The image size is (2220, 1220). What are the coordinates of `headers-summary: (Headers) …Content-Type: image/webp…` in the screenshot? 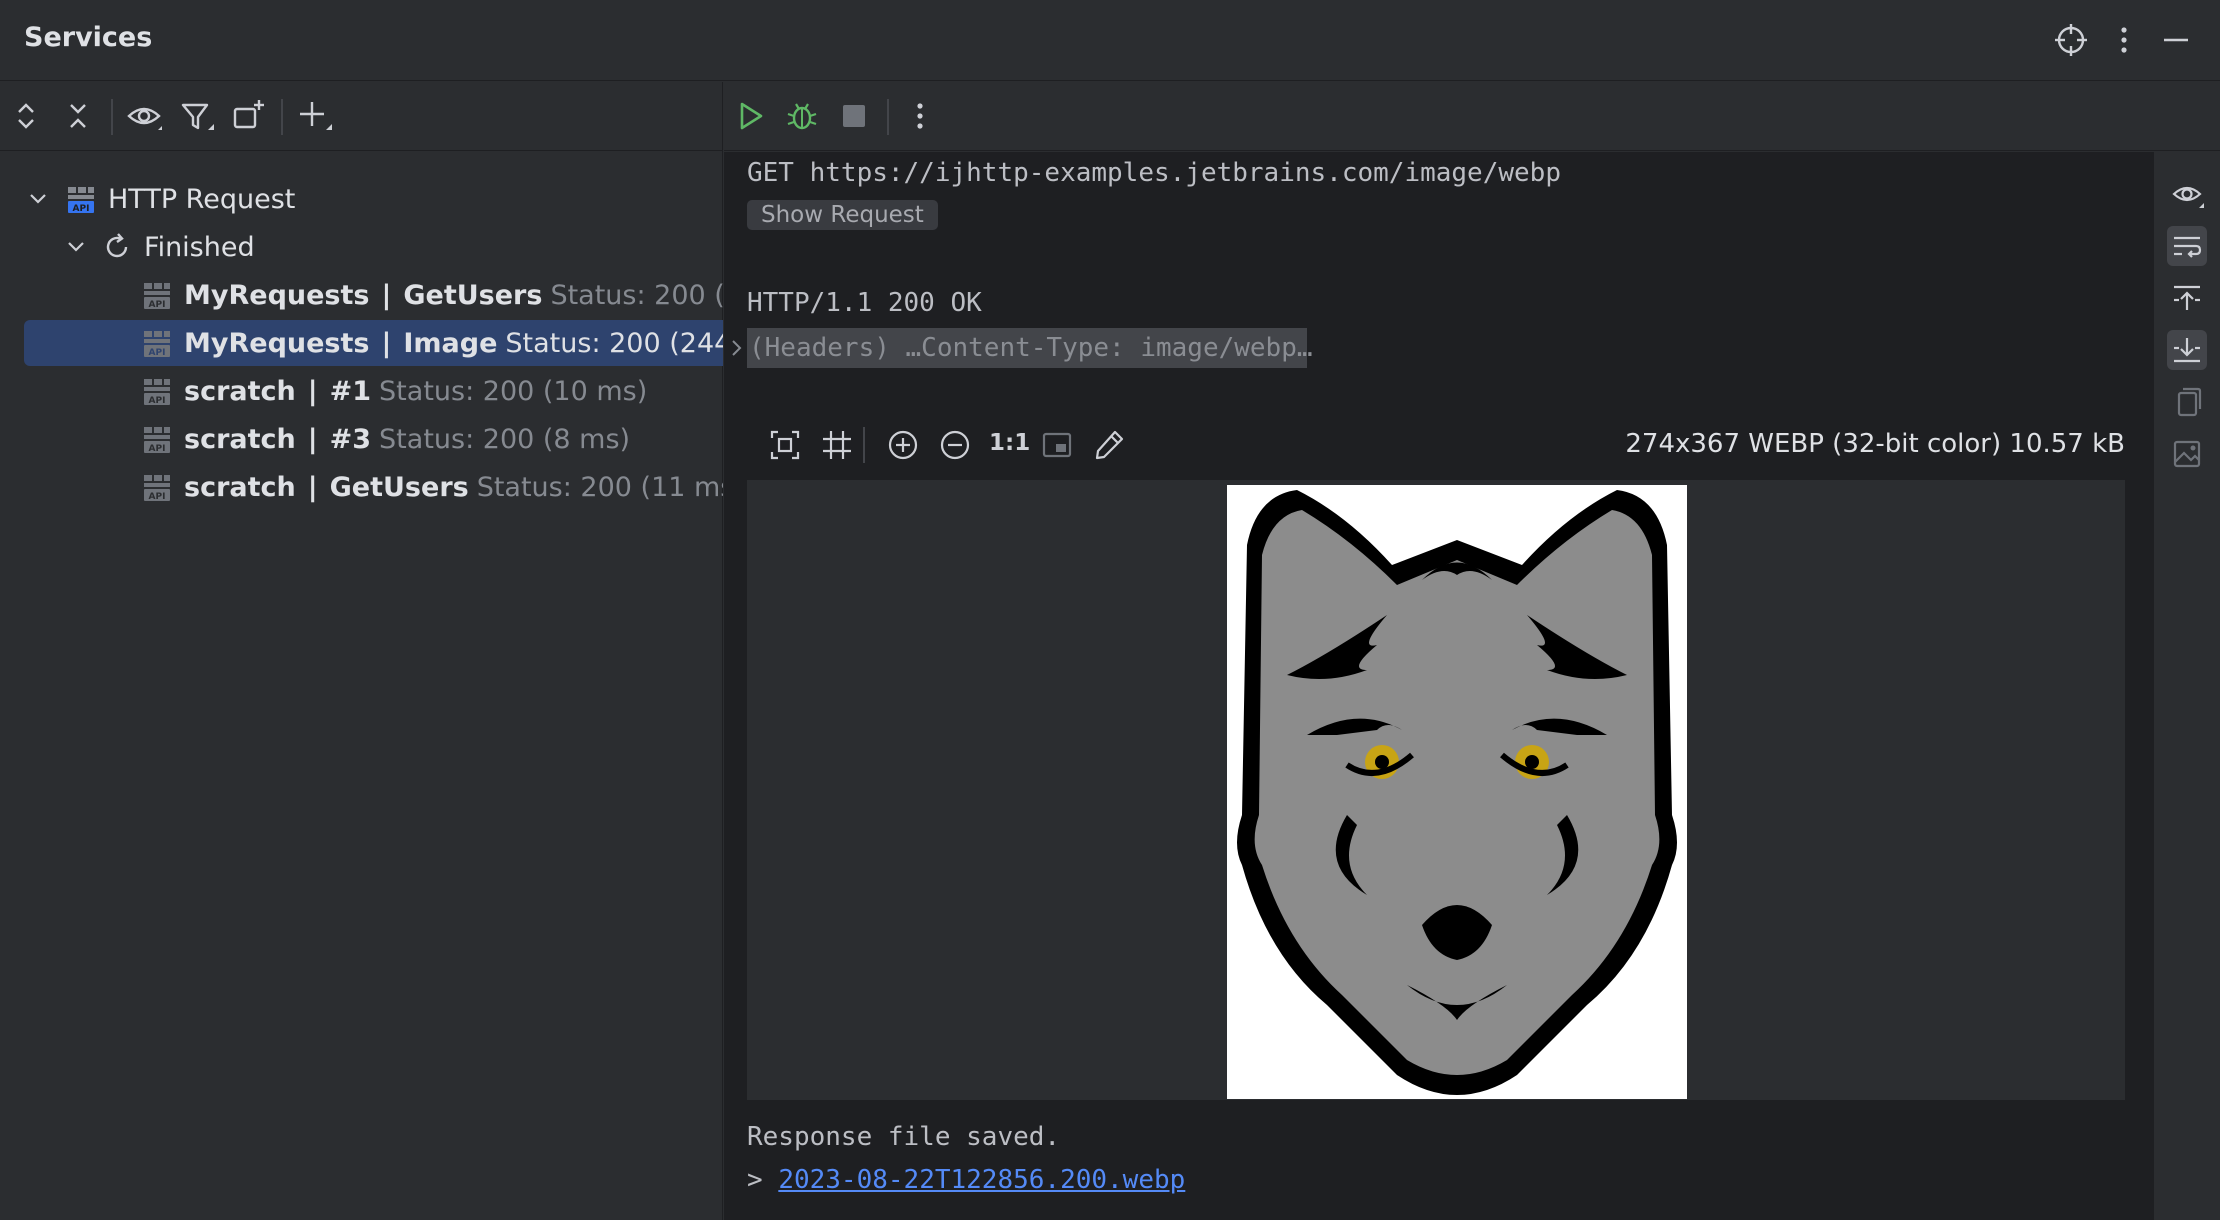 It's located at (1031, 348).